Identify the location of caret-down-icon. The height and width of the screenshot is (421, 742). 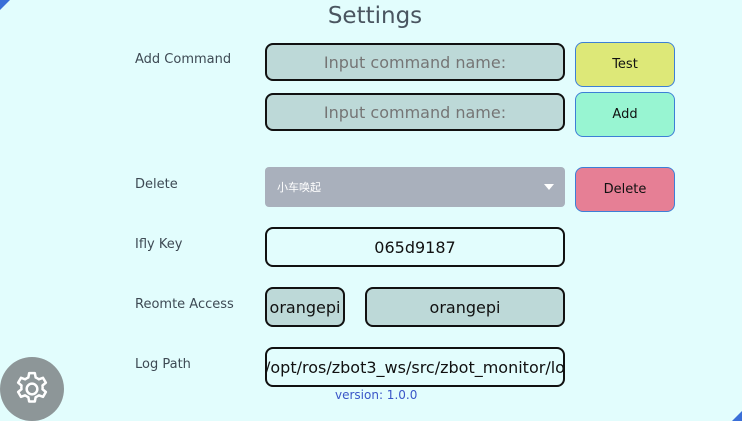
(549, 187).